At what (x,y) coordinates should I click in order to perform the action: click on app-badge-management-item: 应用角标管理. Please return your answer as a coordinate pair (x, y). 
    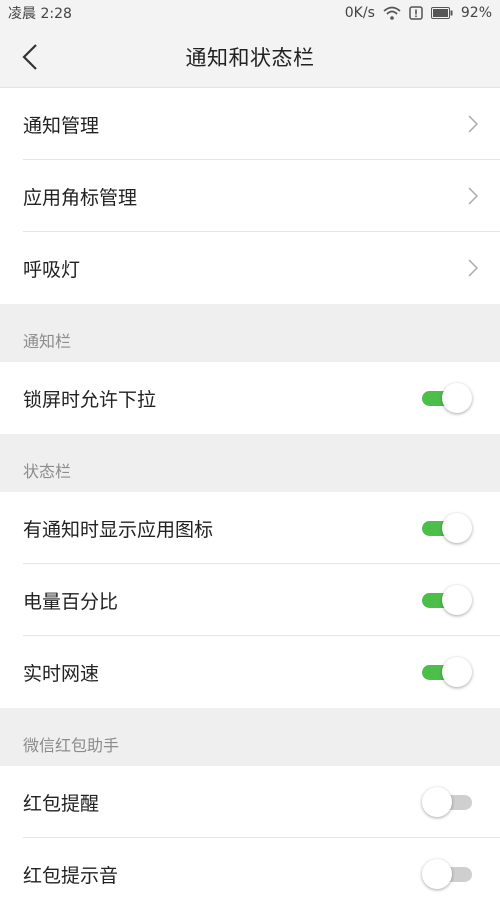
    Looking at the image, I should click on (250, 196).